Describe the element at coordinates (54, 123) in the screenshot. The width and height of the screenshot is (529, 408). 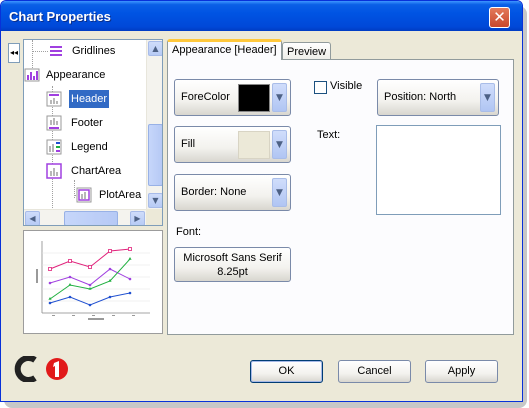
I see `footer-icon` at that location.